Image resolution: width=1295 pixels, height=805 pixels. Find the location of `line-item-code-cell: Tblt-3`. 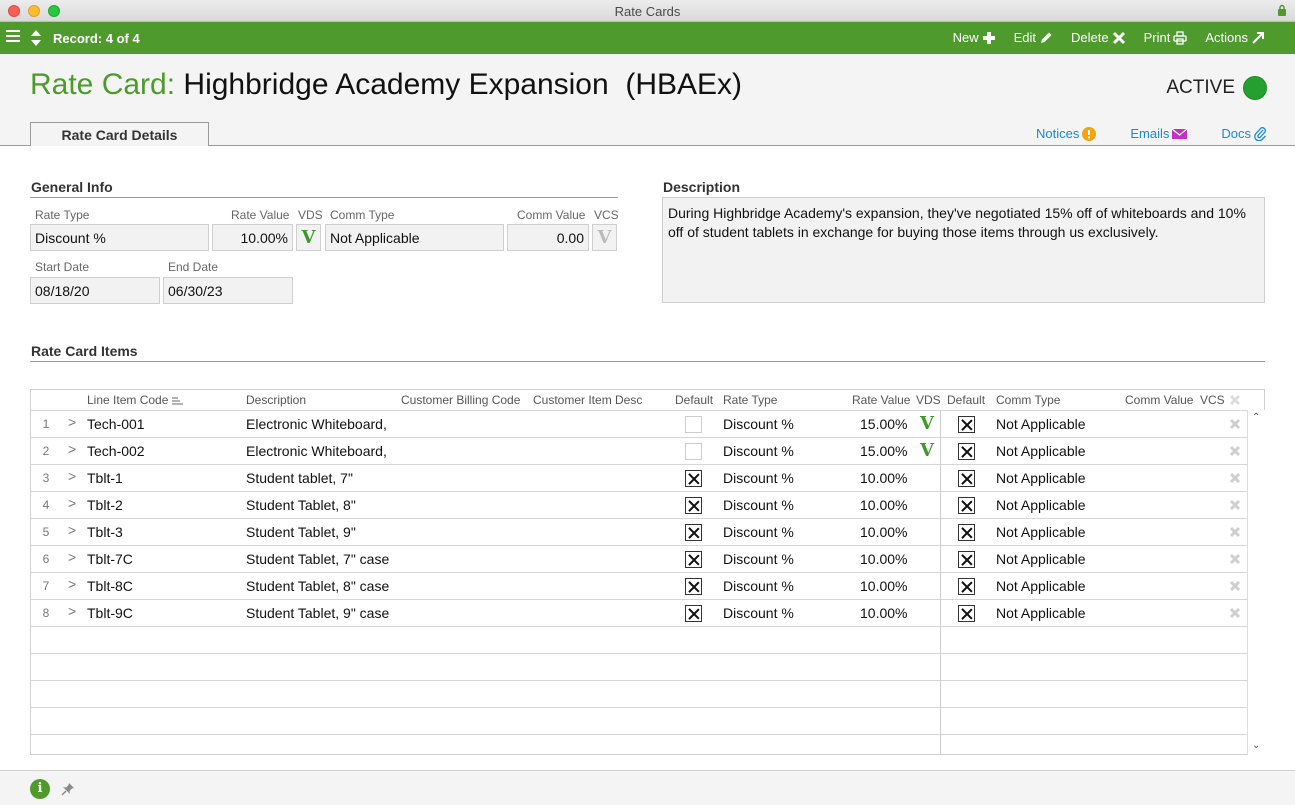

line-item-code-cell: Tblt-3 is located at coordinates (105, 532).